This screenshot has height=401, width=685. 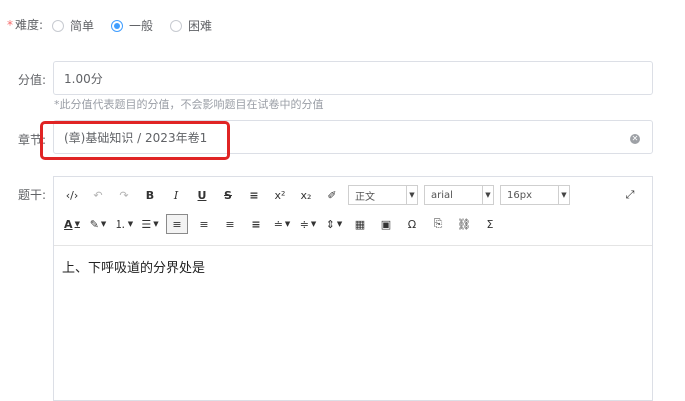 What do you see at coordinates (280, 195) in the screenshot?
I see `superscript-icon: x²` at bounding box center [280, 195].